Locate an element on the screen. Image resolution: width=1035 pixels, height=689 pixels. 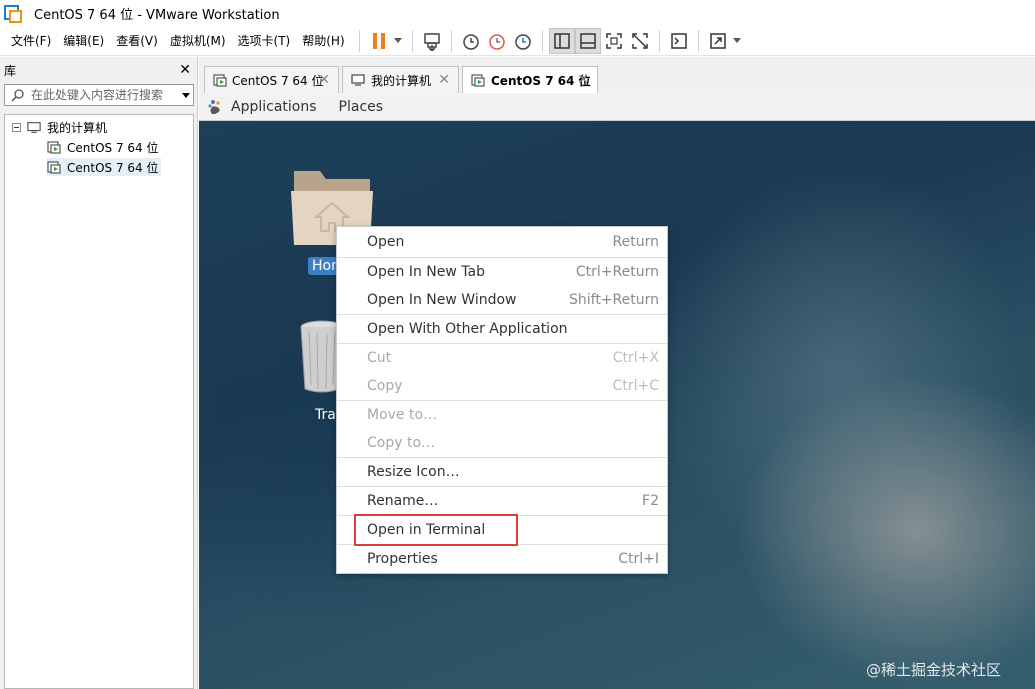
unity-mode-button is located at coordinates (640, 41).